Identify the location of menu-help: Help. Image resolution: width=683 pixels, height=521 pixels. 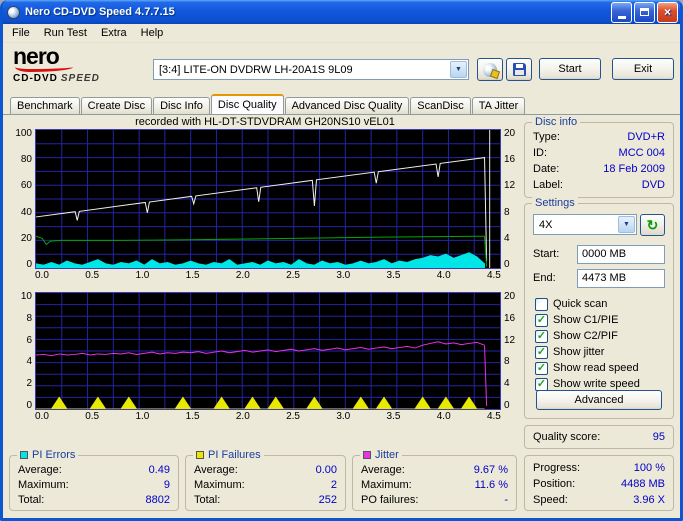
(152, 33).